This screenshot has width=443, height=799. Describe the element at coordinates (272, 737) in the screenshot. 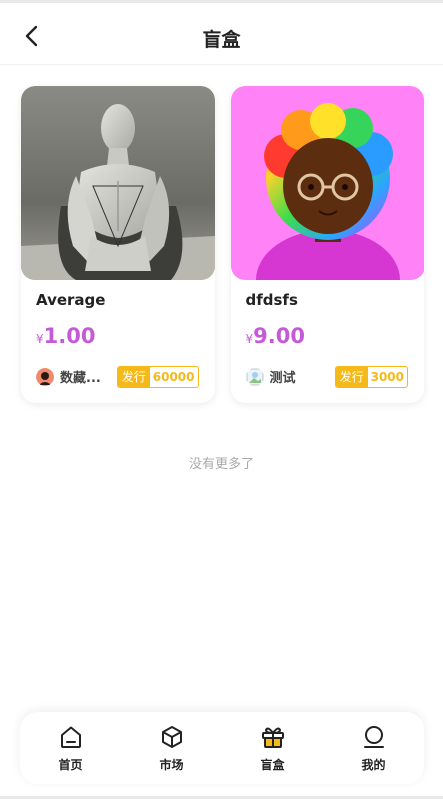

I see `gift-icon` at that location.